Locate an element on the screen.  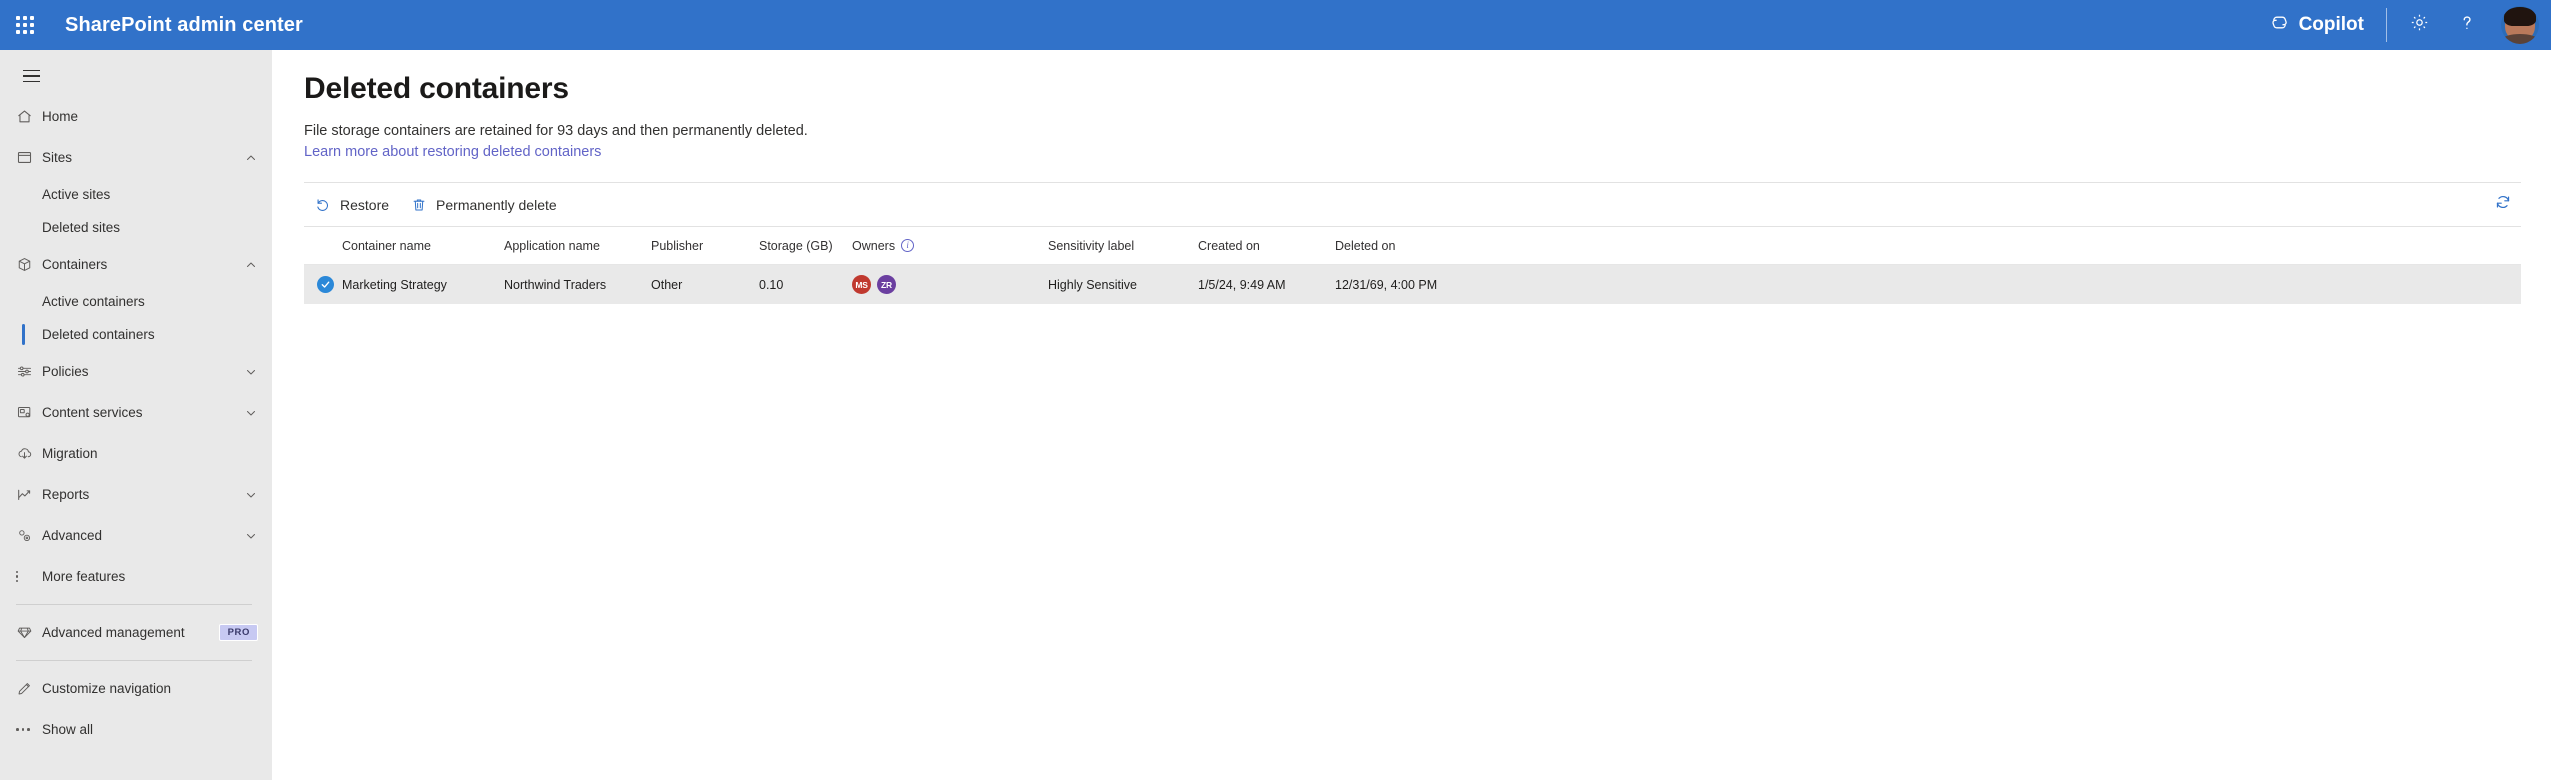
sidebar-subitem-label: Deleted containers is located at coordinates (98, 334).